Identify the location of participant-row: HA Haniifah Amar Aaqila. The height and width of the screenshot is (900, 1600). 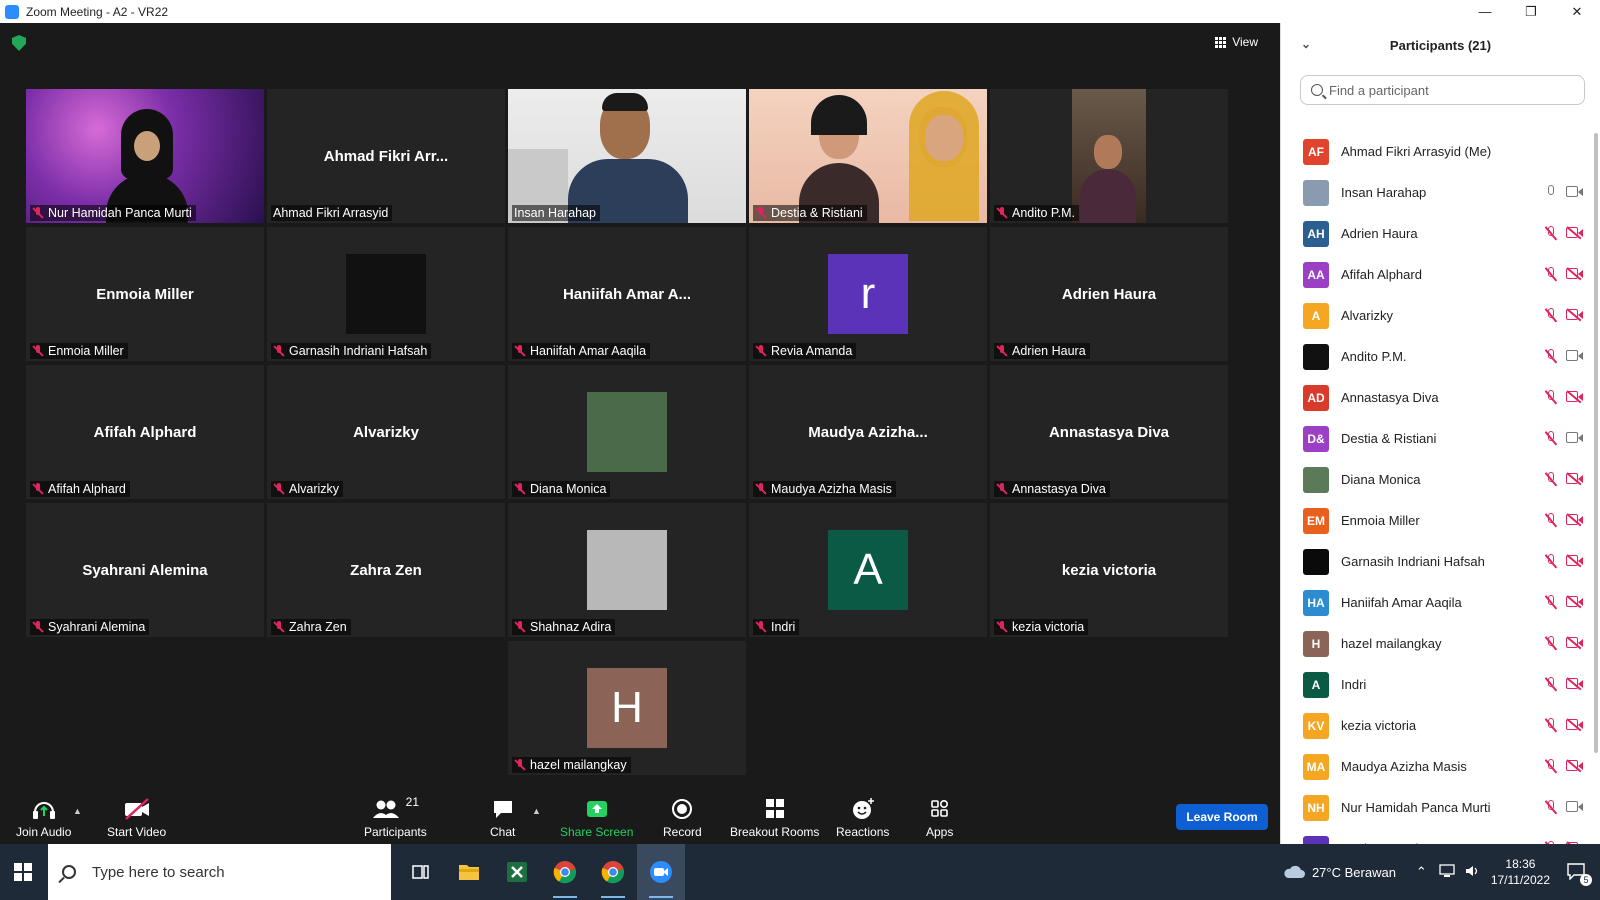
(1434, 602).